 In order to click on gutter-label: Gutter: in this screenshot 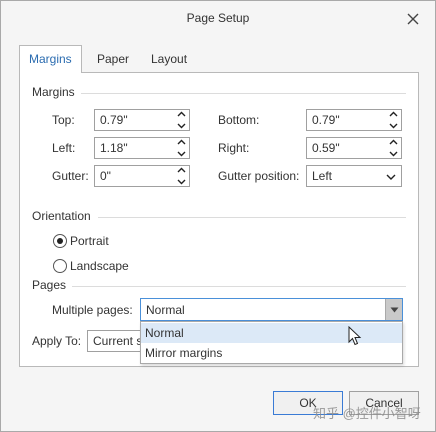, I will do `click(70, 176)`.